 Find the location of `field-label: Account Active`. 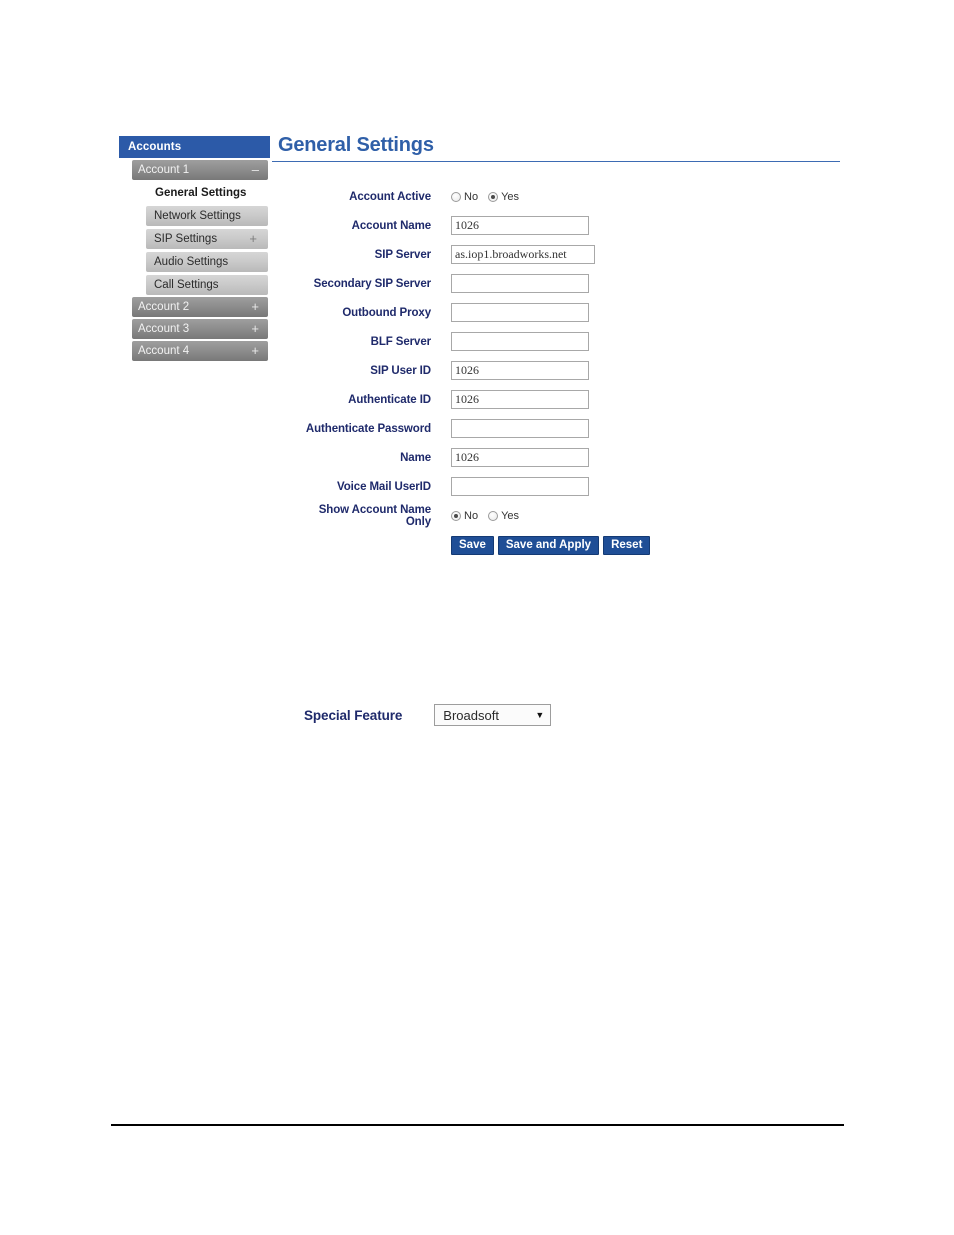

field-label: Account Active is located at coordinates (390, 196).